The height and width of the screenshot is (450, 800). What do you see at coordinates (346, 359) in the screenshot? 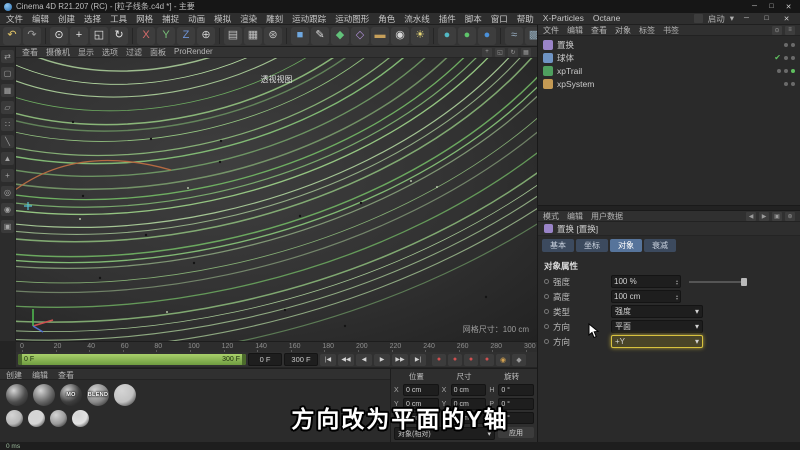
I see `prev-key-button: ◀◀` at bounding box center [346, 359].